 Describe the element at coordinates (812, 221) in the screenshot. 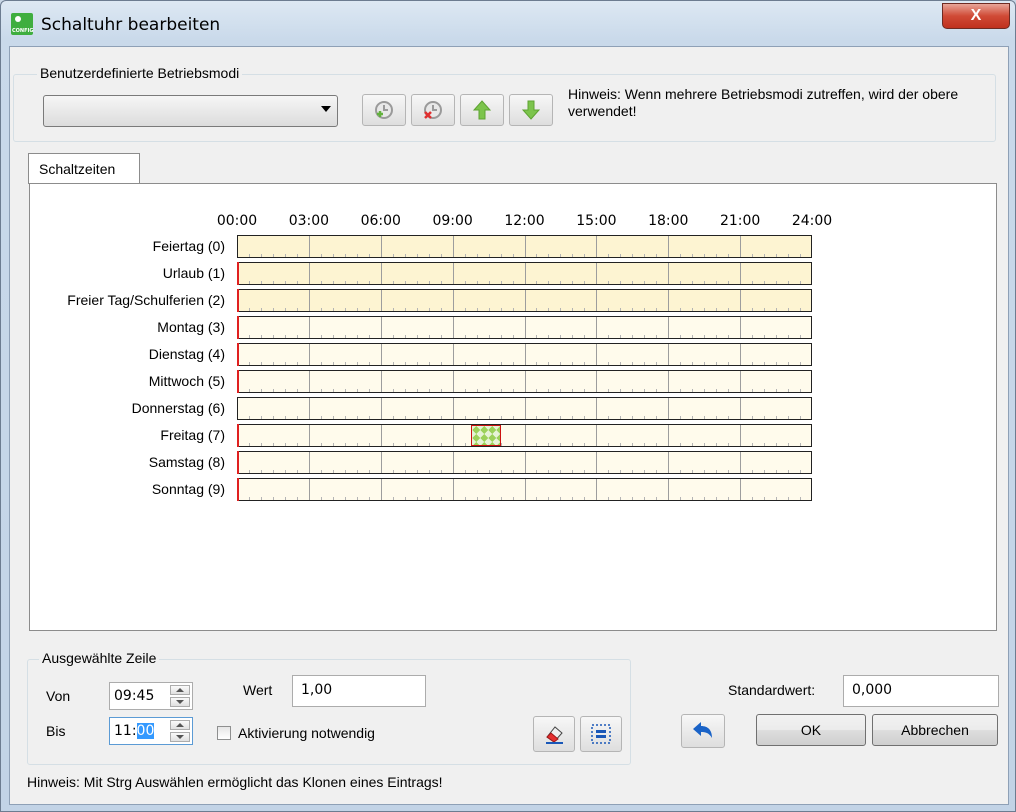

I see `time-label: 24:00` at that location.